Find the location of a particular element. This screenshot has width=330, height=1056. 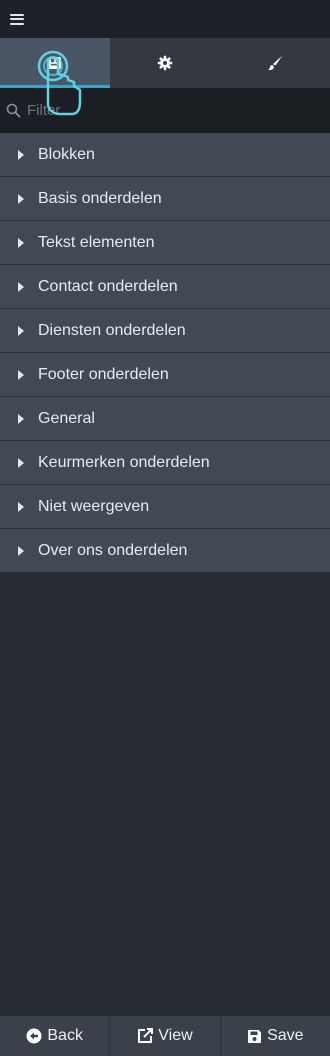

tab-blocks is located at coordinates (55, 63).